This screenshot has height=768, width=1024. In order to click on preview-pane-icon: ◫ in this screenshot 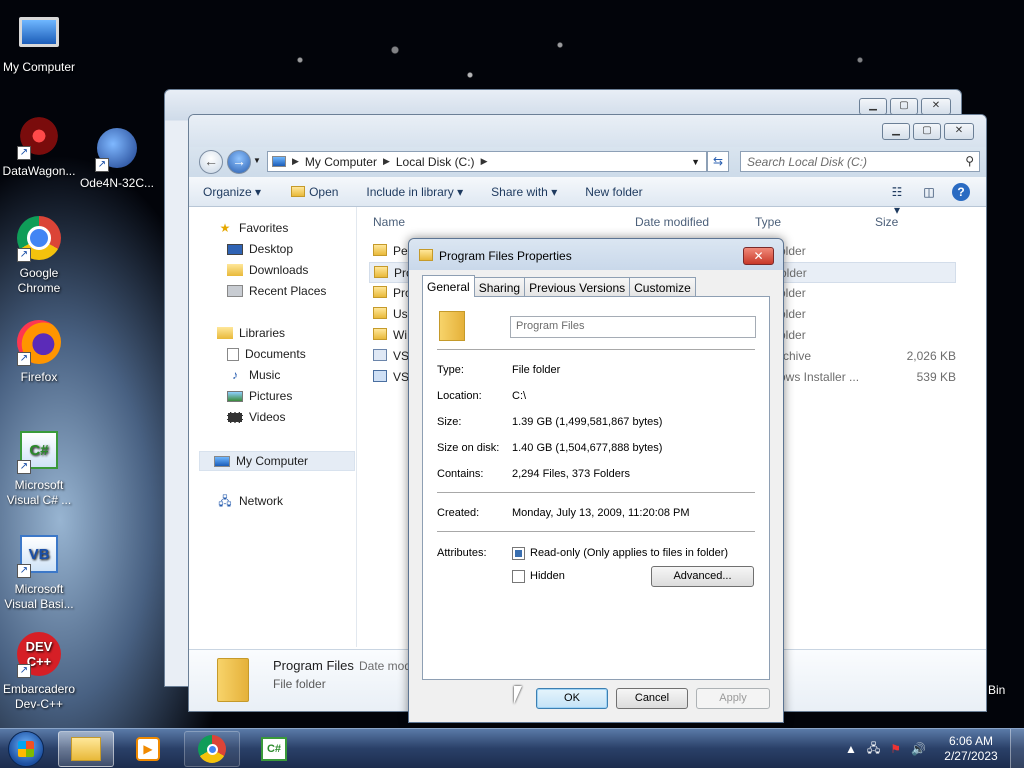, I will do `click(929, 192)`.